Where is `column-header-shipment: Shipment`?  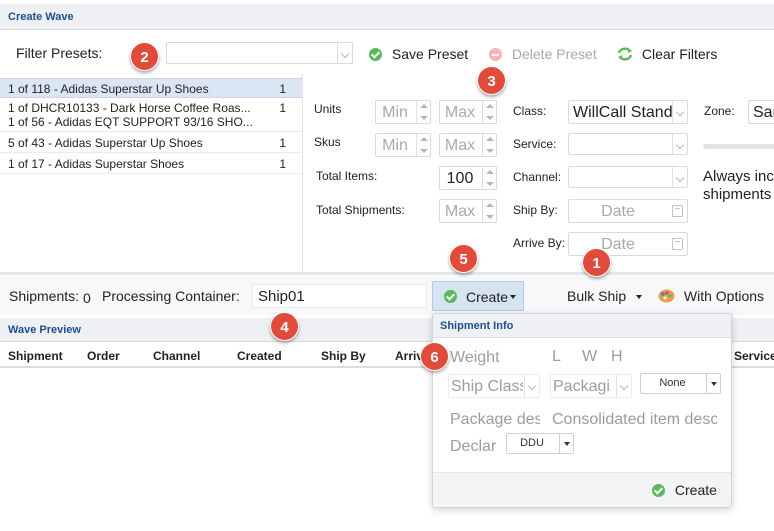
column-header-shipment: Shipment is located at coordinates (35, 356).